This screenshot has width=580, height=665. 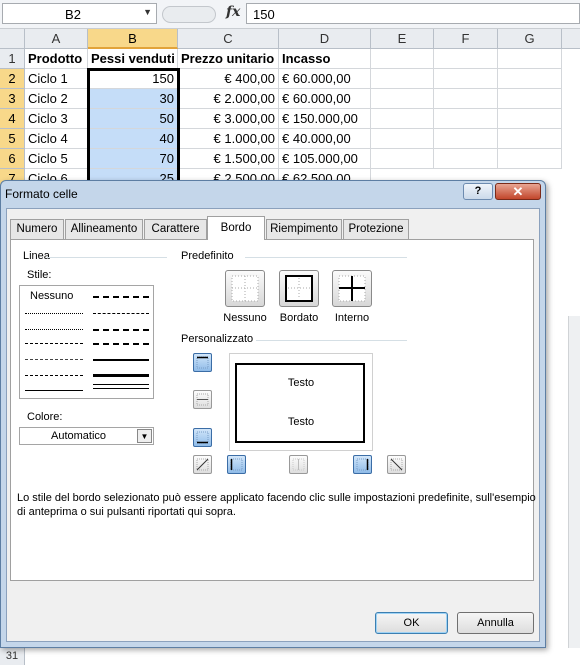 I want to click on line-style-list: Nessuno, so click(x=86, y=342).